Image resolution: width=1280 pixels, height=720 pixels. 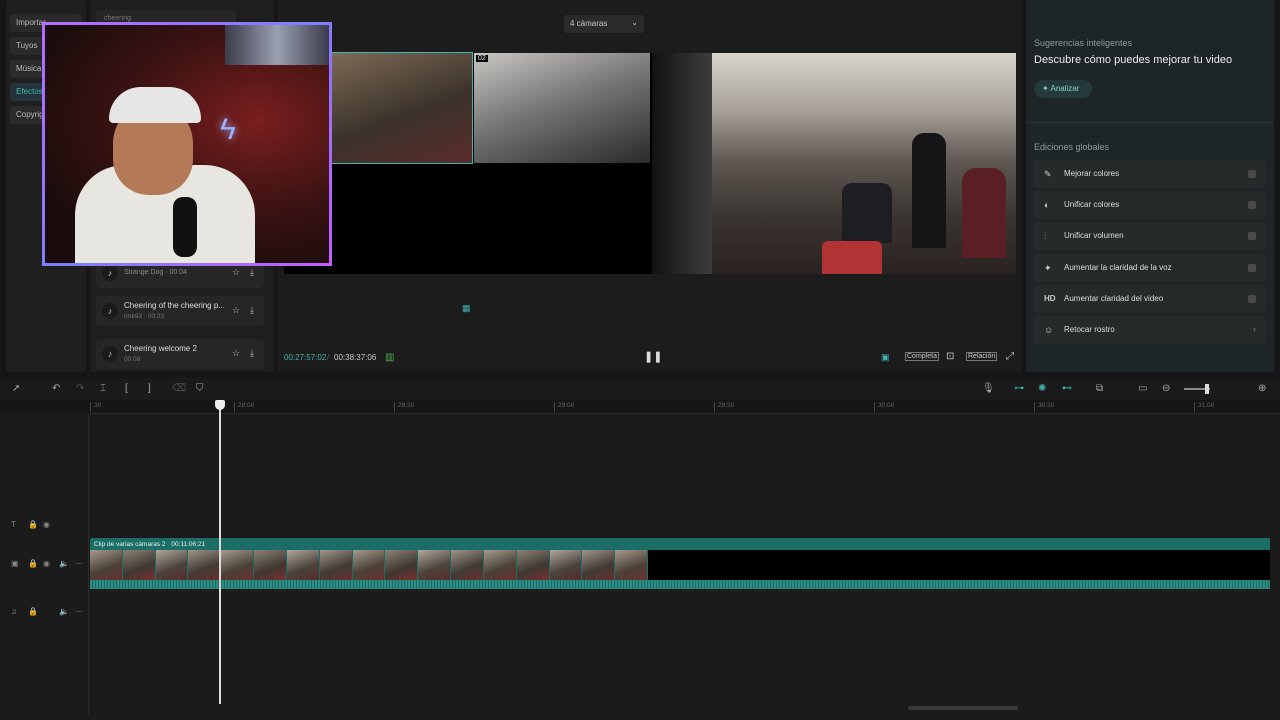 What do you see at coordinates (80, 388) in the screenshot?
I see `redo-icon: ↷` at bounding box center [80, 388].